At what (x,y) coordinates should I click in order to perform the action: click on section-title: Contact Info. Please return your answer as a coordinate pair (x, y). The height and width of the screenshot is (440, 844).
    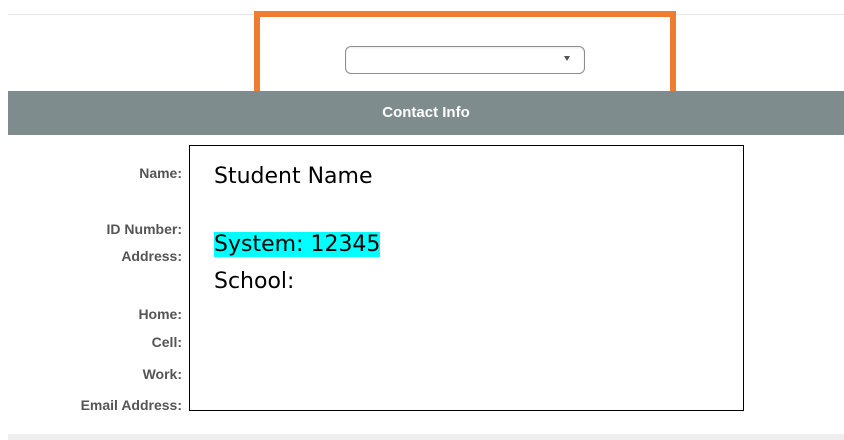
    Looking at the image, I should click on (426, 112).